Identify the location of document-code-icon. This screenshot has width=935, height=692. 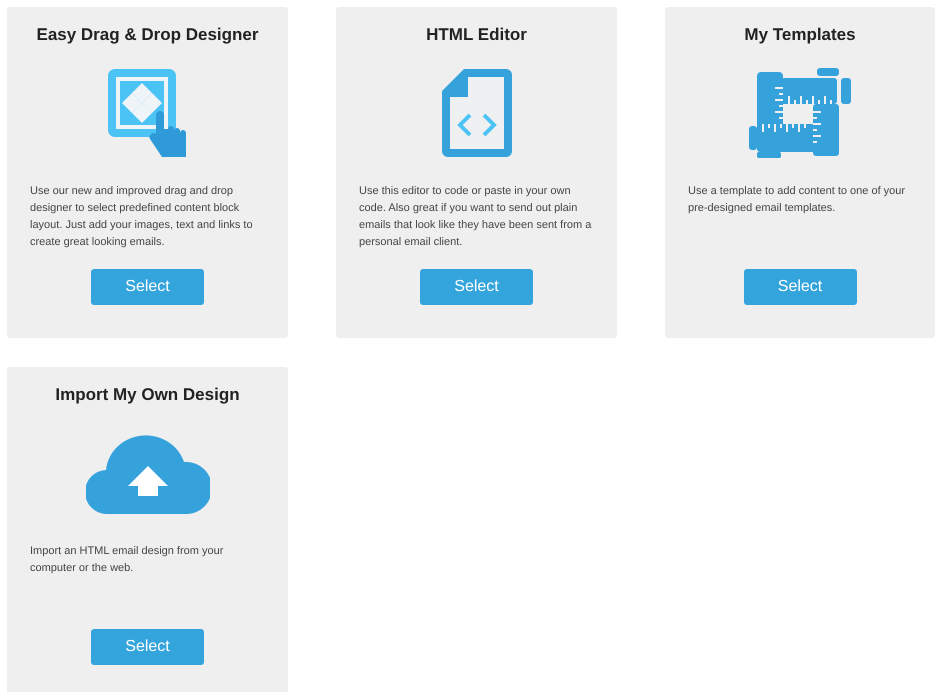
(477, 113).